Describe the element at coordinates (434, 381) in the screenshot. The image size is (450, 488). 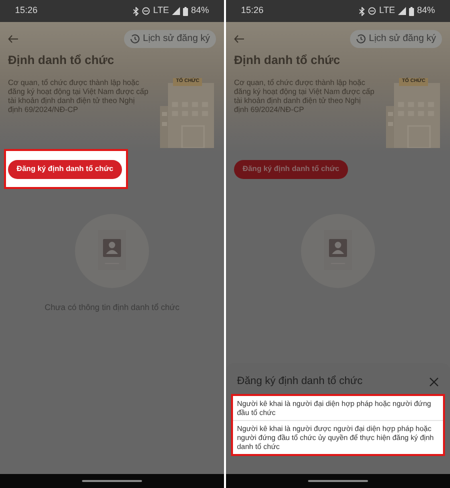
I see `close-icon` at that location.